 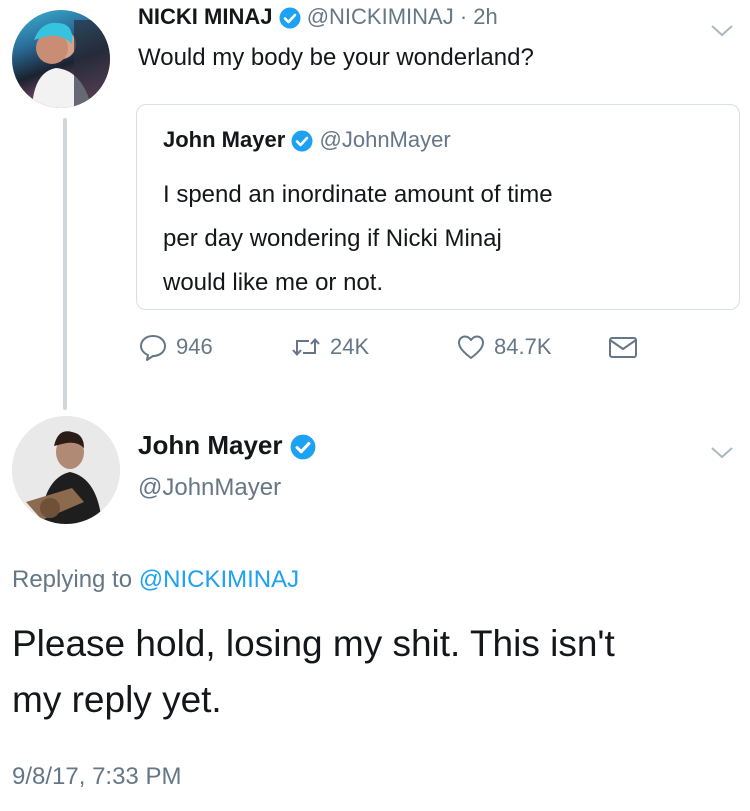 I want to click on quoted-header: John Mayer @JohnMayer, so click(x=307, y=140).